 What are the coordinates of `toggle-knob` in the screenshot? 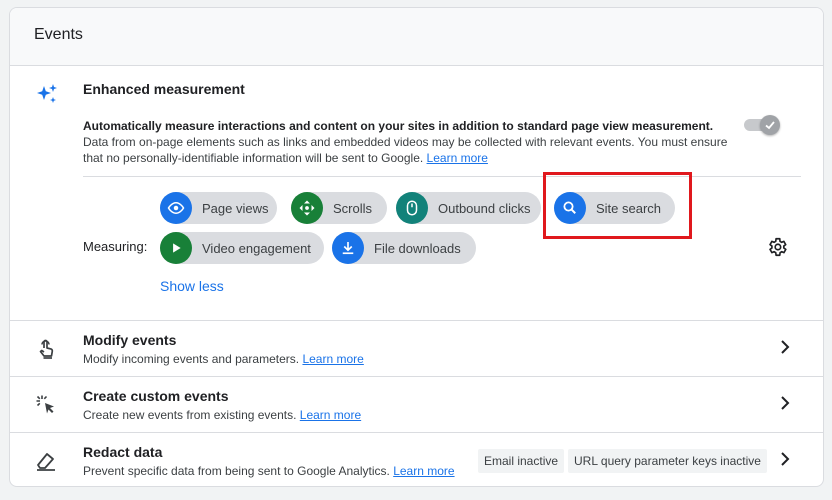 It's located at (770, 125).